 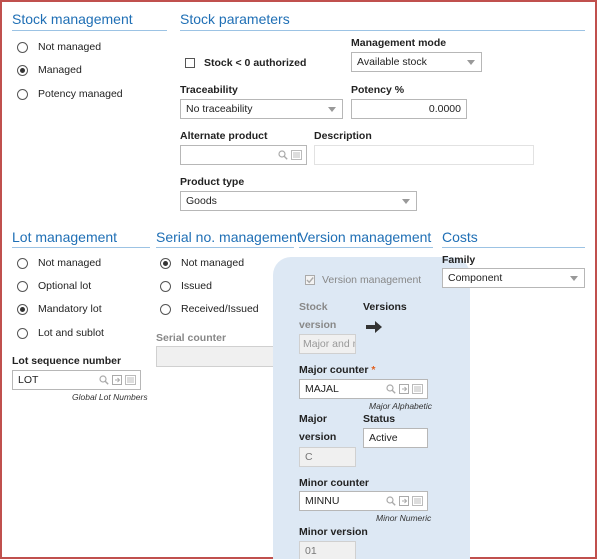 I want to click on radio-lot-mandatory: Mandatory lot, so click(x=59, y=309).